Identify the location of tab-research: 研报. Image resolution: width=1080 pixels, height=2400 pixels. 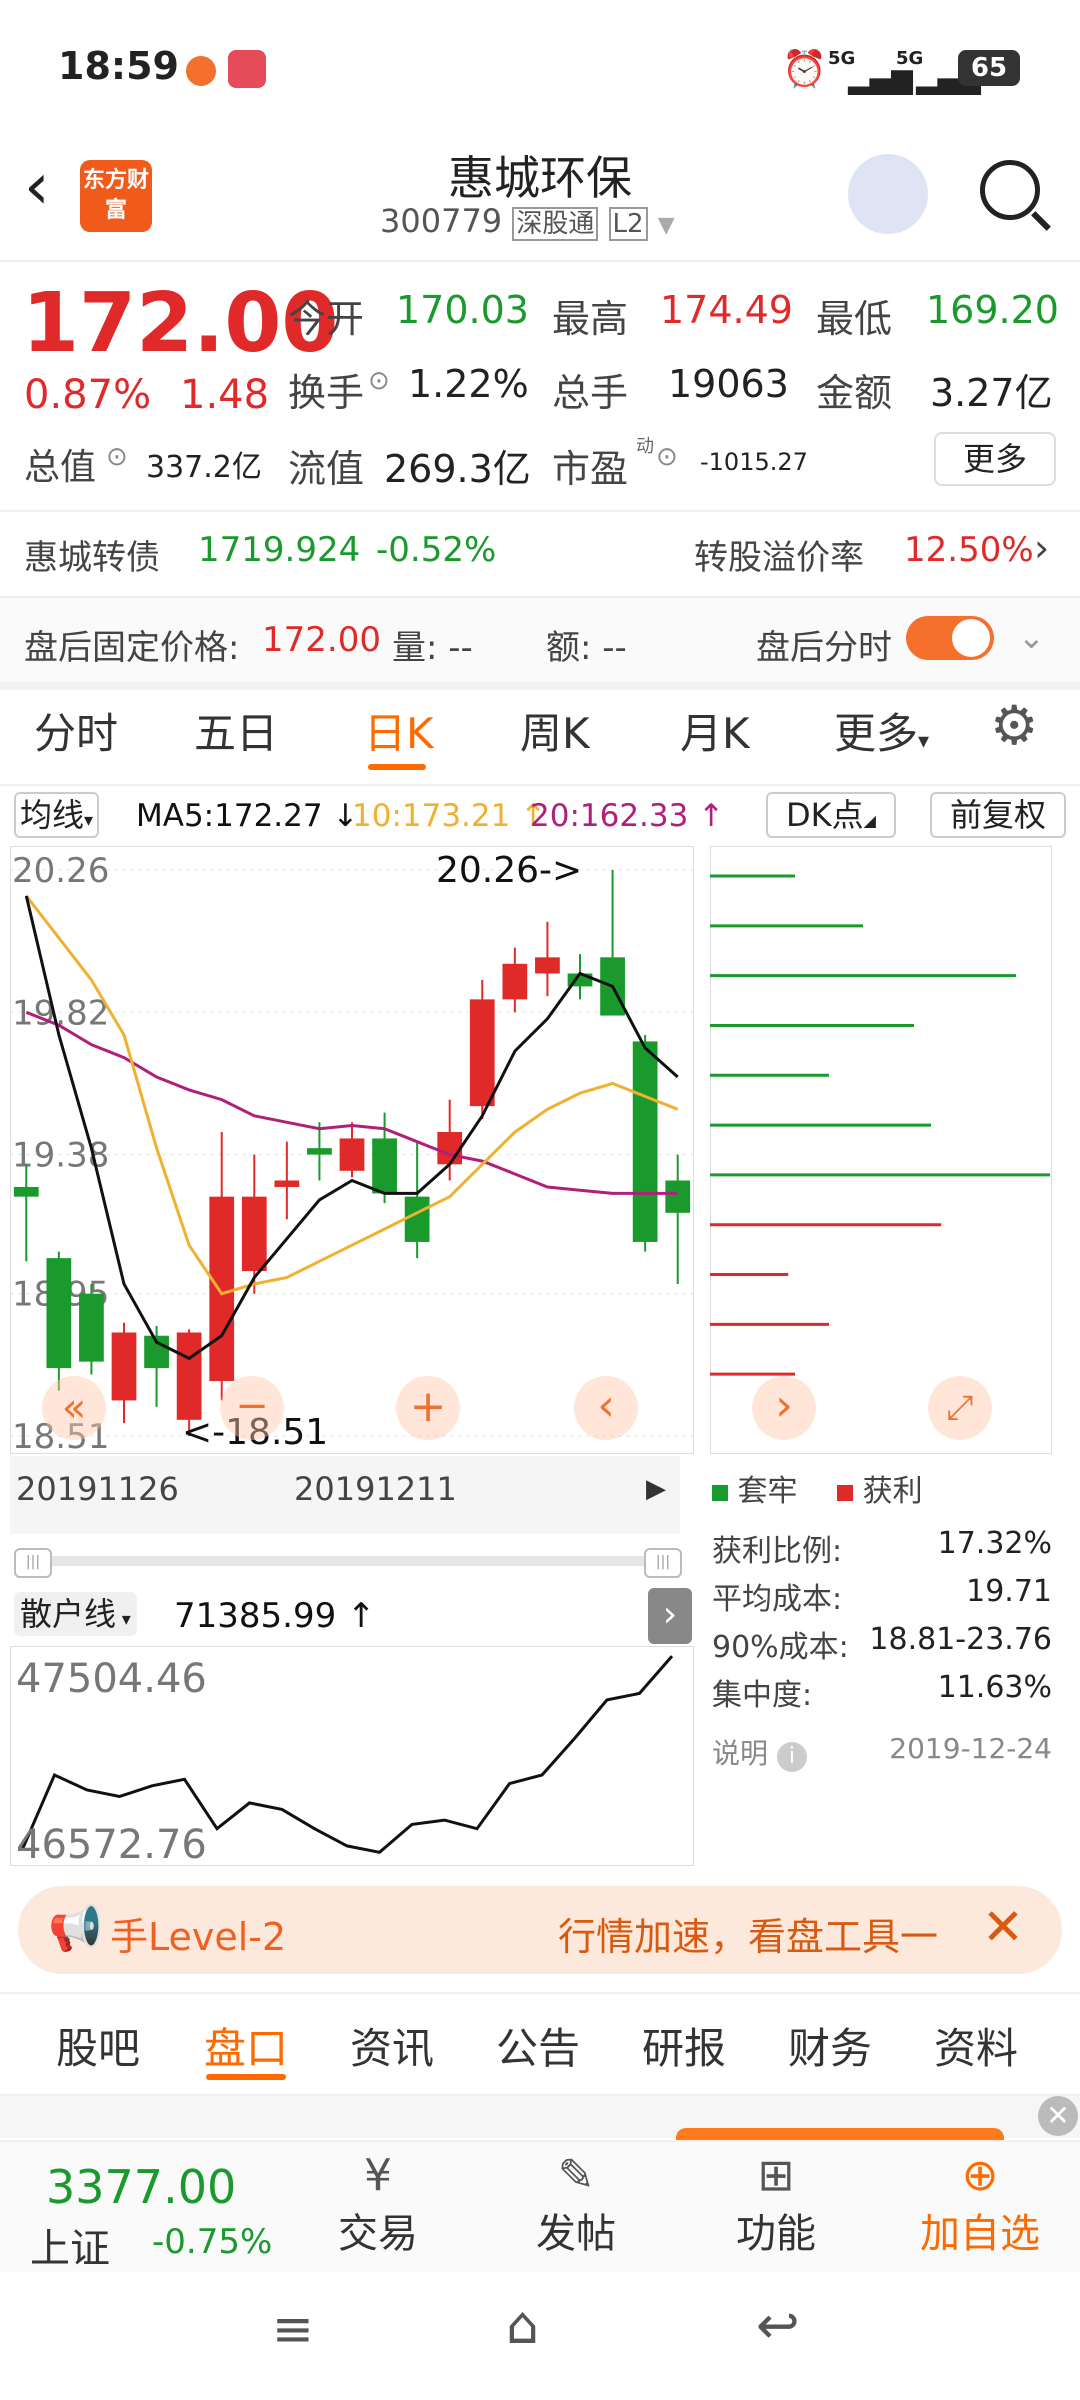
(684, 2045).